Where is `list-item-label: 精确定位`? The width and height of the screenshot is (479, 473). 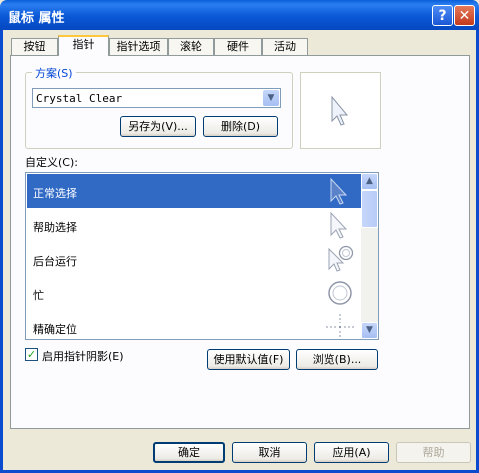
list-item-label: 精确定位 is located at coordinates (55, 329).